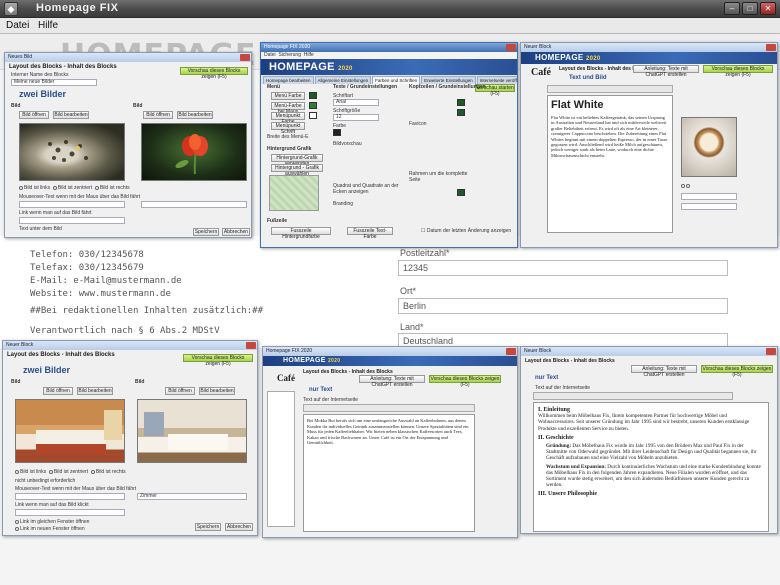 Image resolution: width=780 pixels, height=585 pixels. Describe the element at coordinates (281, 459) in the screenshot. I see `page-tree` at that location.